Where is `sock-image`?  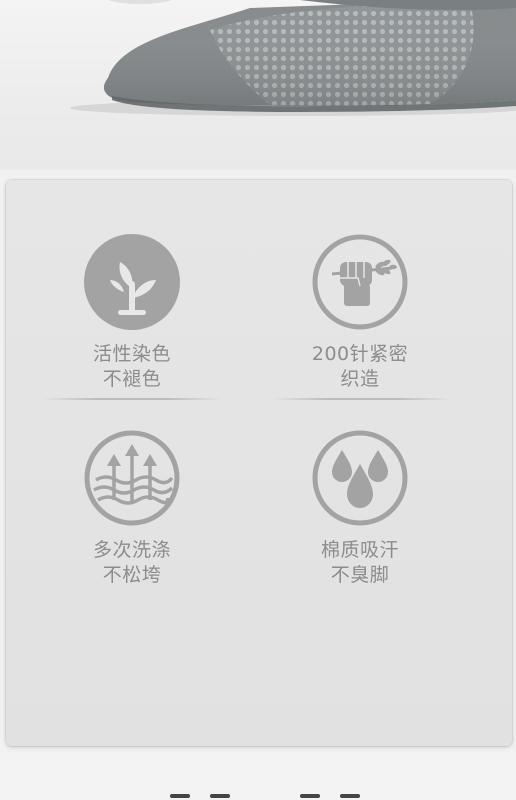 sock-image is located at coordinates (293, 58).